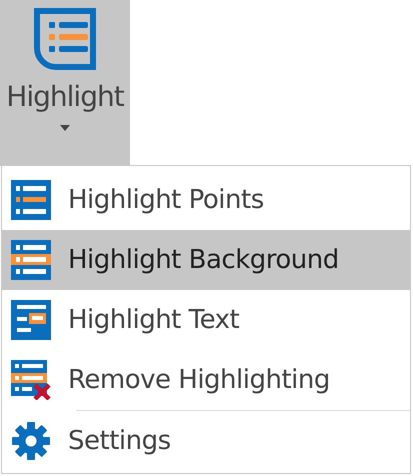 This screenshot has height=476, width=413. What do you see at coordinates (65, 83) in the screenshot?
I see `highlight-button: Highlight` at bounding box center [65, 83].